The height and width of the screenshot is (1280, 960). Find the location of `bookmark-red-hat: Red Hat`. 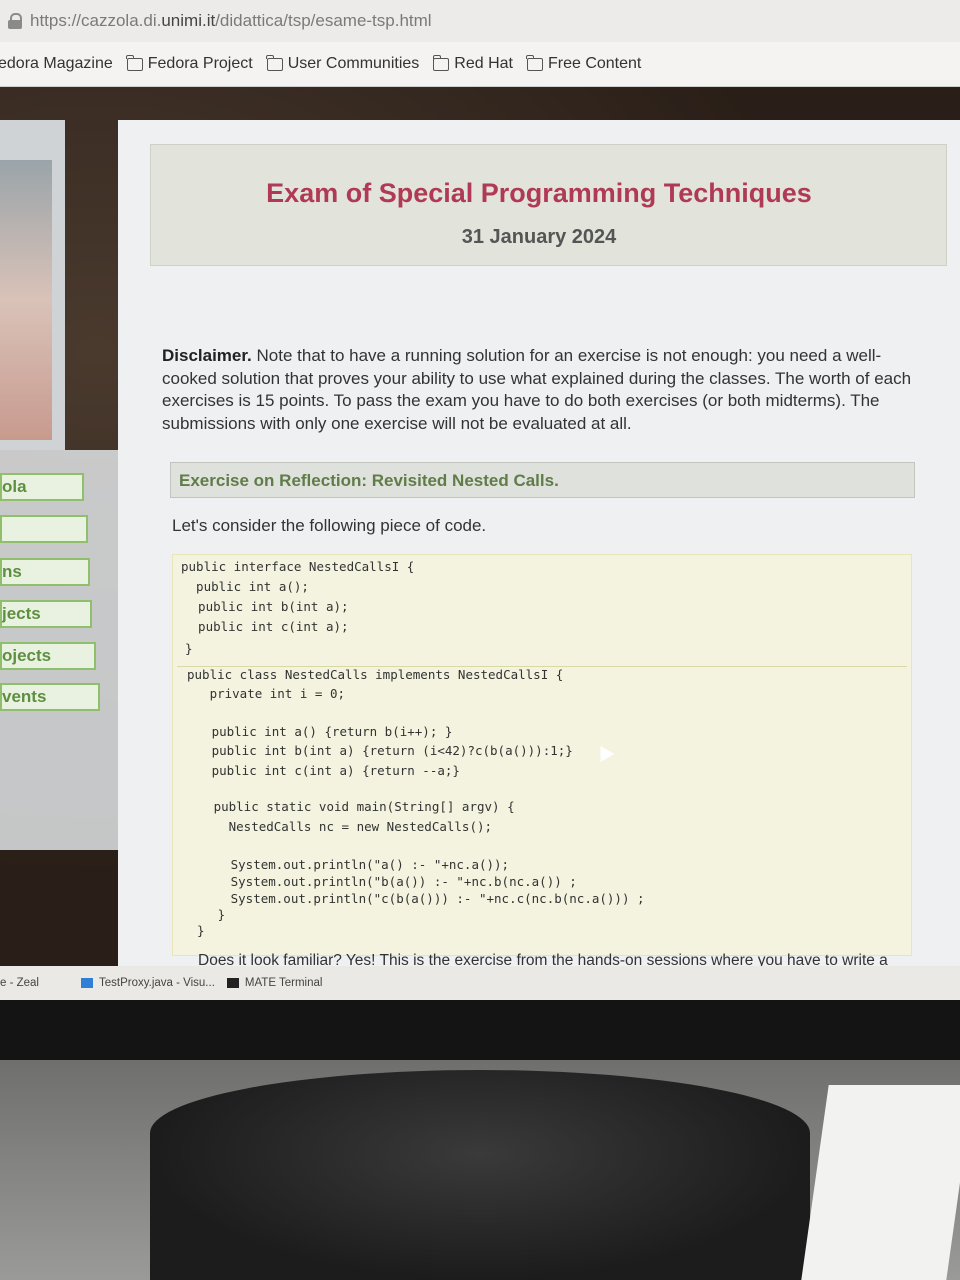

bookmark-red-hat: Red Hat is located at coordinates (472, 63).